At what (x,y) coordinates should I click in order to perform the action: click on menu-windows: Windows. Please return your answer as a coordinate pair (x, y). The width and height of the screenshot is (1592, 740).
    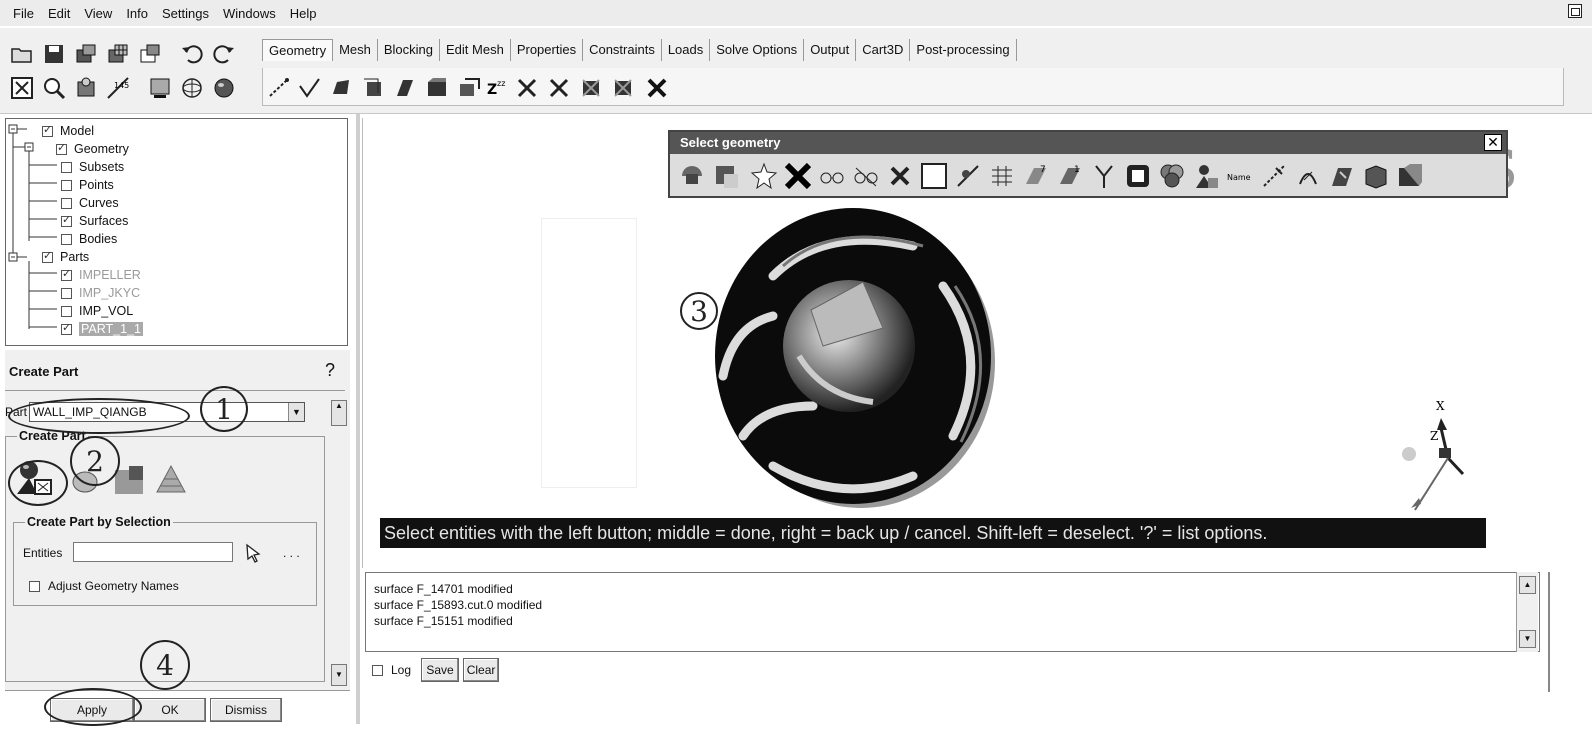
    Looking at the image, I should click on (249, 13).